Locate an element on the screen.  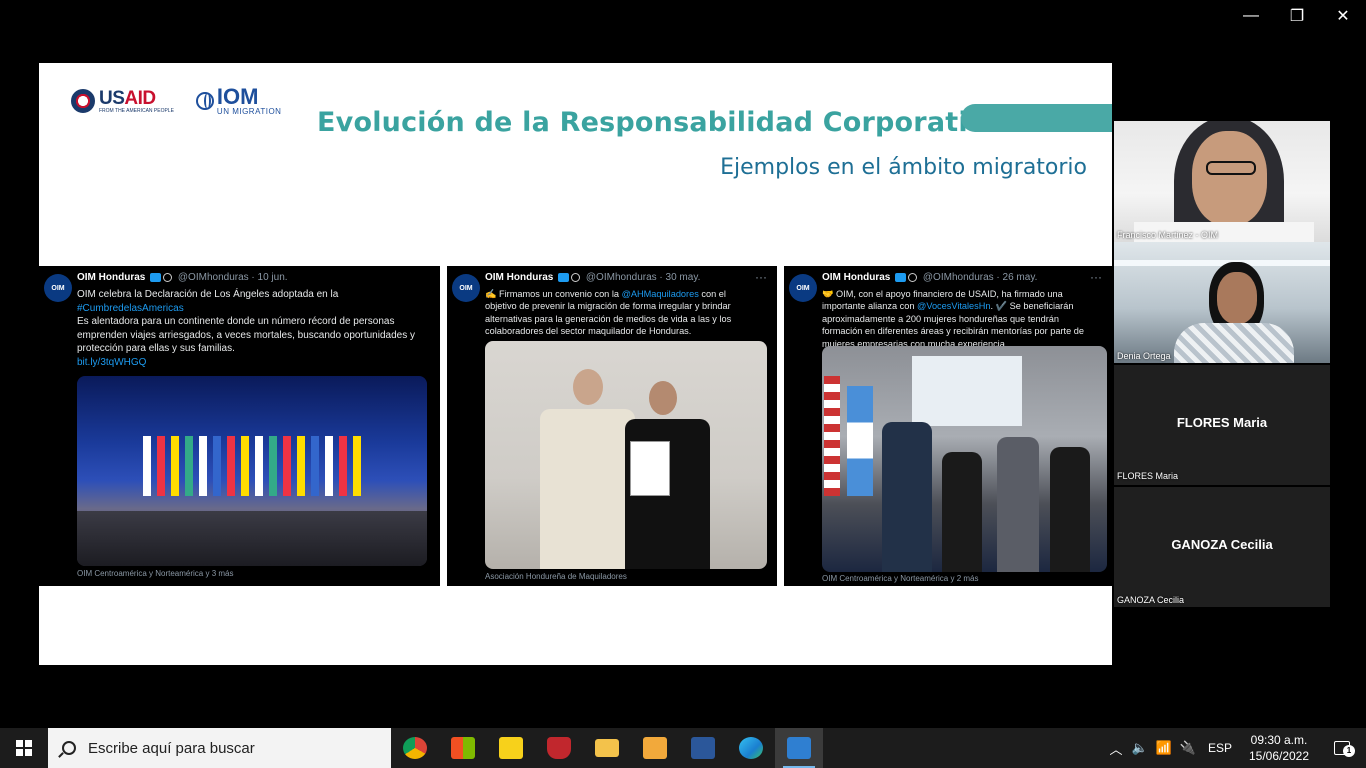
usa-flag is located at coordinates (832, 436).